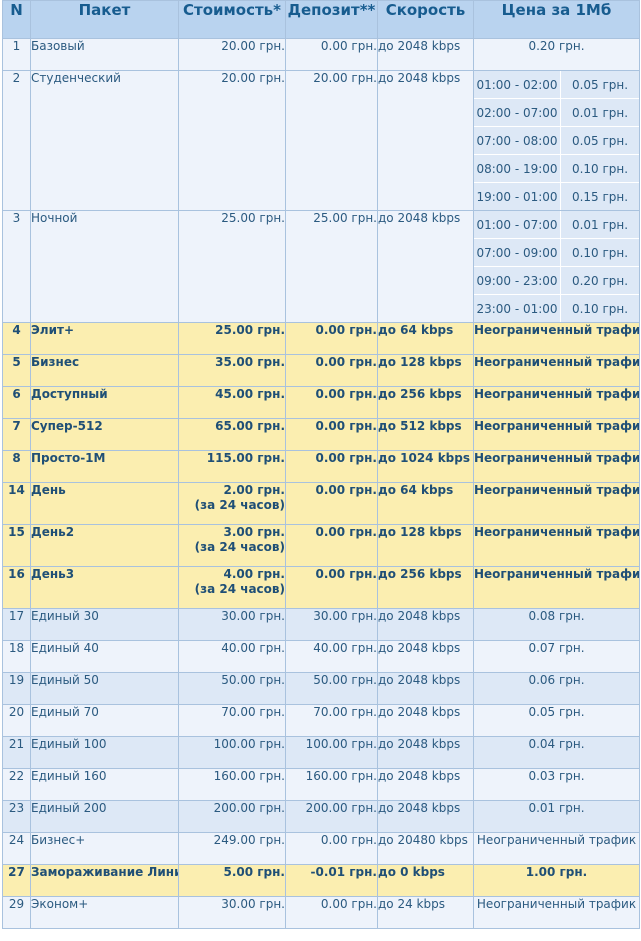  I want to click on package-deposit: 40.00 грн., so click(331, 656).